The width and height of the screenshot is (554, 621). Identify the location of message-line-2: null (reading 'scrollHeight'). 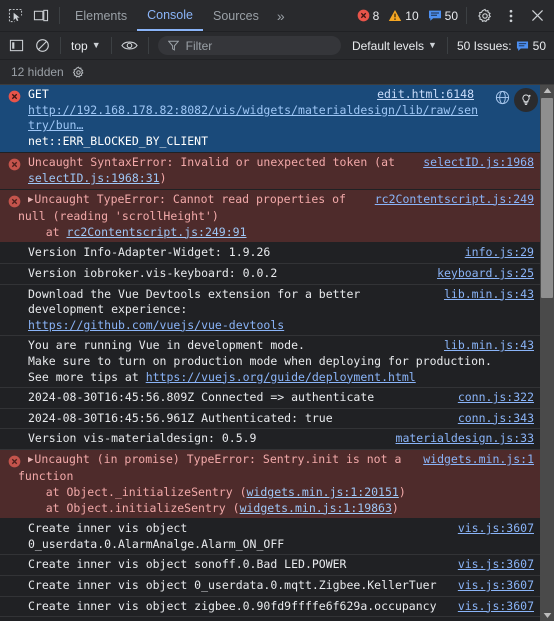
(118, 216).